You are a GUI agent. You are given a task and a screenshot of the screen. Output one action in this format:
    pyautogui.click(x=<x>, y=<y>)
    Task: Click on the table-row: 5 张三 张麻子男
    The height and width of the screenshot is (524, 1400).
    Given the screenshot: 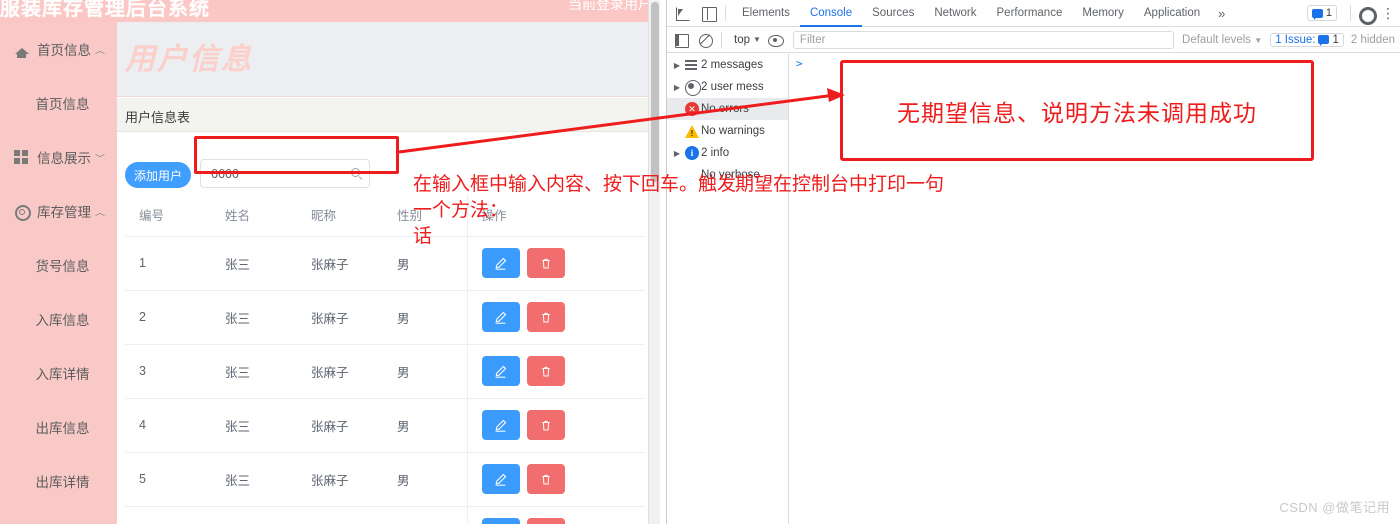 What is the action you would take?
    pyautogui.click(x=385, y=479)
    